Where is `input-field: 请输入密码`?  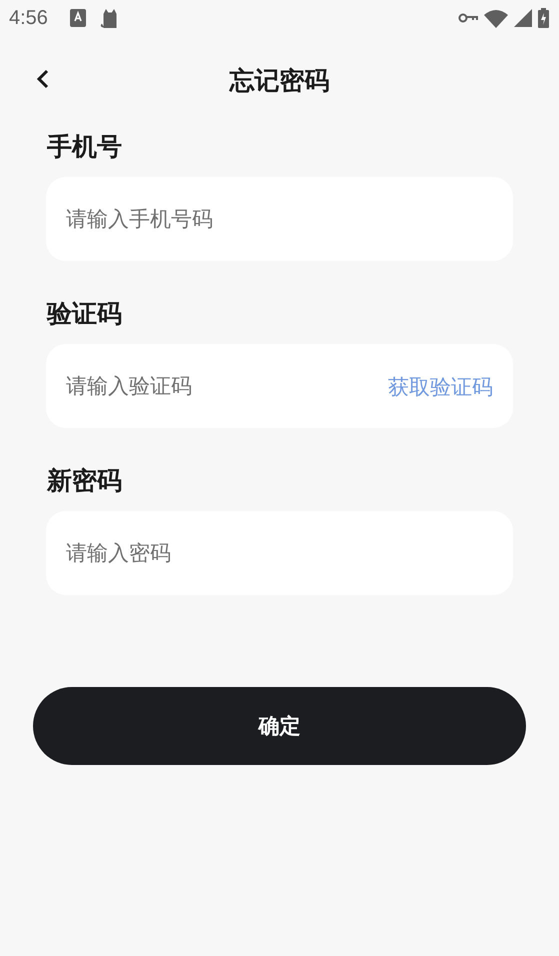
input-field: 请输入密码 is located at coordinates (279, 553).